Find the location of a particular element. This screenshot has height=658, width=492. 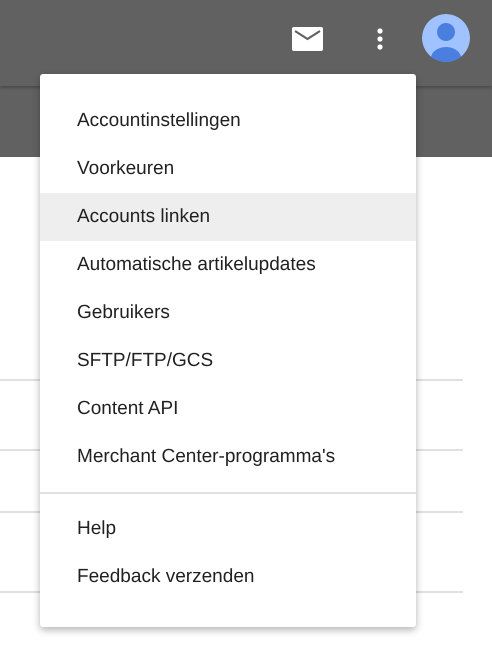

menu-item: Accountinstellingen is located at coordinates (228, 121).